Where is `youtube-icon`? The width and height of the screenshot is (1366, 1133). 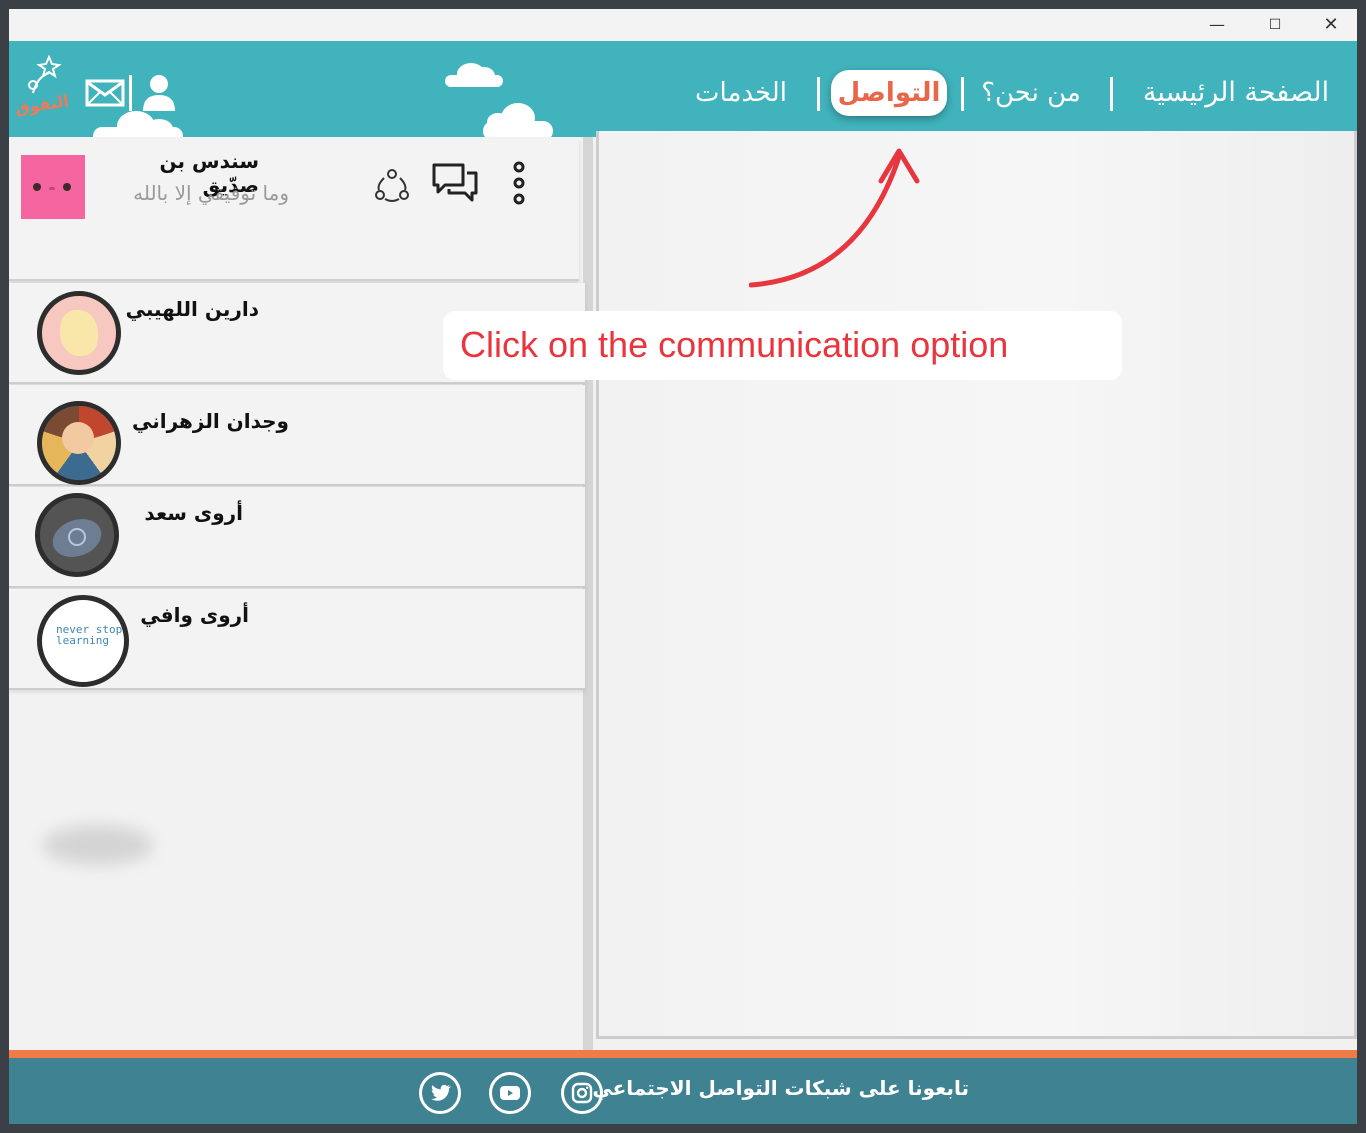 youtube-icon is located at coordinates (510, 1093).